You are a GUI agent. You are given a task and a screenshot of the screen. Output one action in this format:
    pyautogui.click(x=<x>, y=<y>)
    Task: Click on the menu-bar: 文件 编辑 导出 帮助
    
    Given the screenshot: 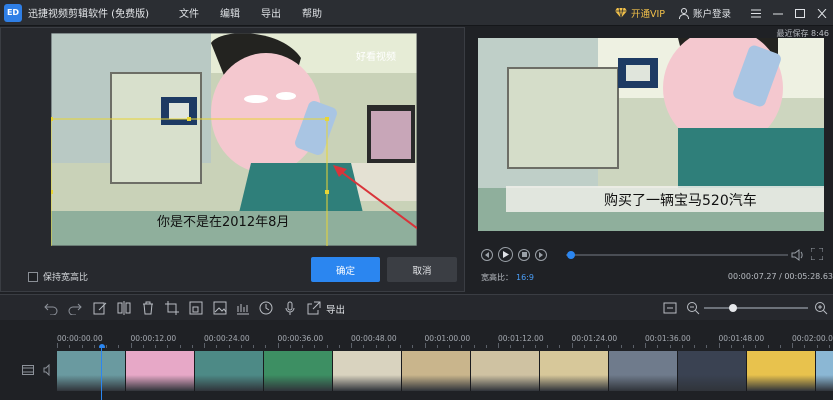 What is the action you would take?
    pyautogui.click(x=261, y=12)
    